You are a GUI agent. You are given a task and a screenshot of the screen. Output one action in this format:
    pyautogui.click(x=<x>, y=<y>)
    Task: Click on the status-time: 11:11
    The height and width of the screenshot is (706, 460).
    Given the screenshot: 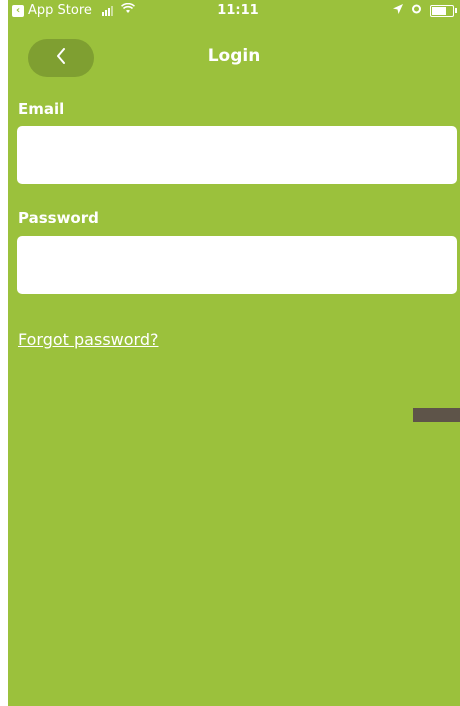 What is the action you would take?
    pyautogui.click(x=238, y=10)
    